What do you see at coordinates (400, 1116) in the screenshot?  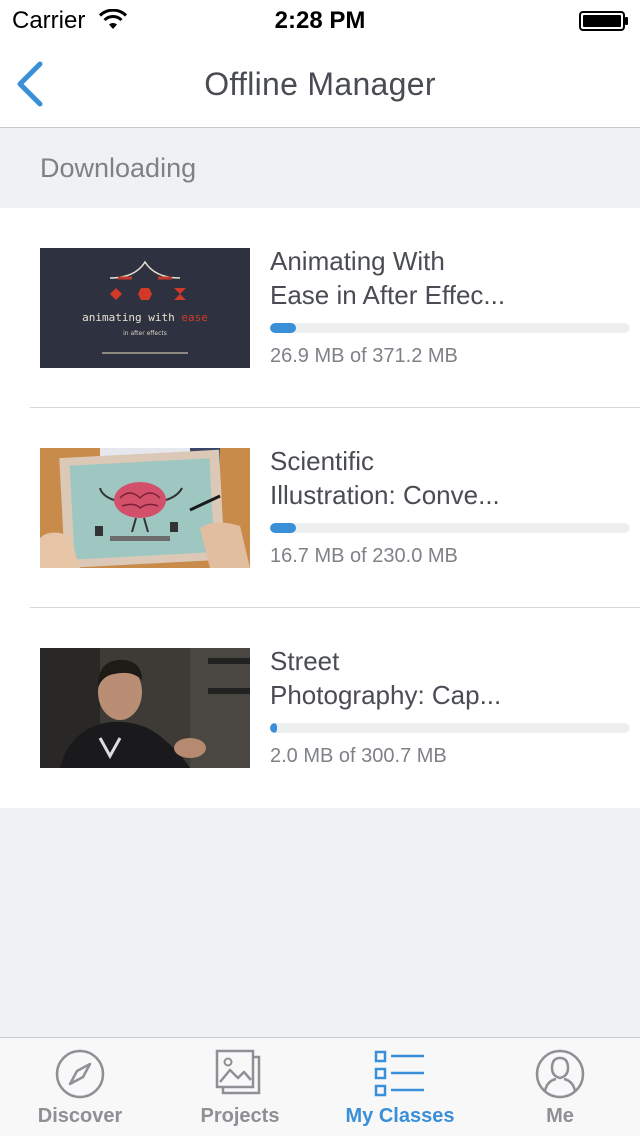 I see `tab-label: My Classes` at bounding box center [400, 1116].